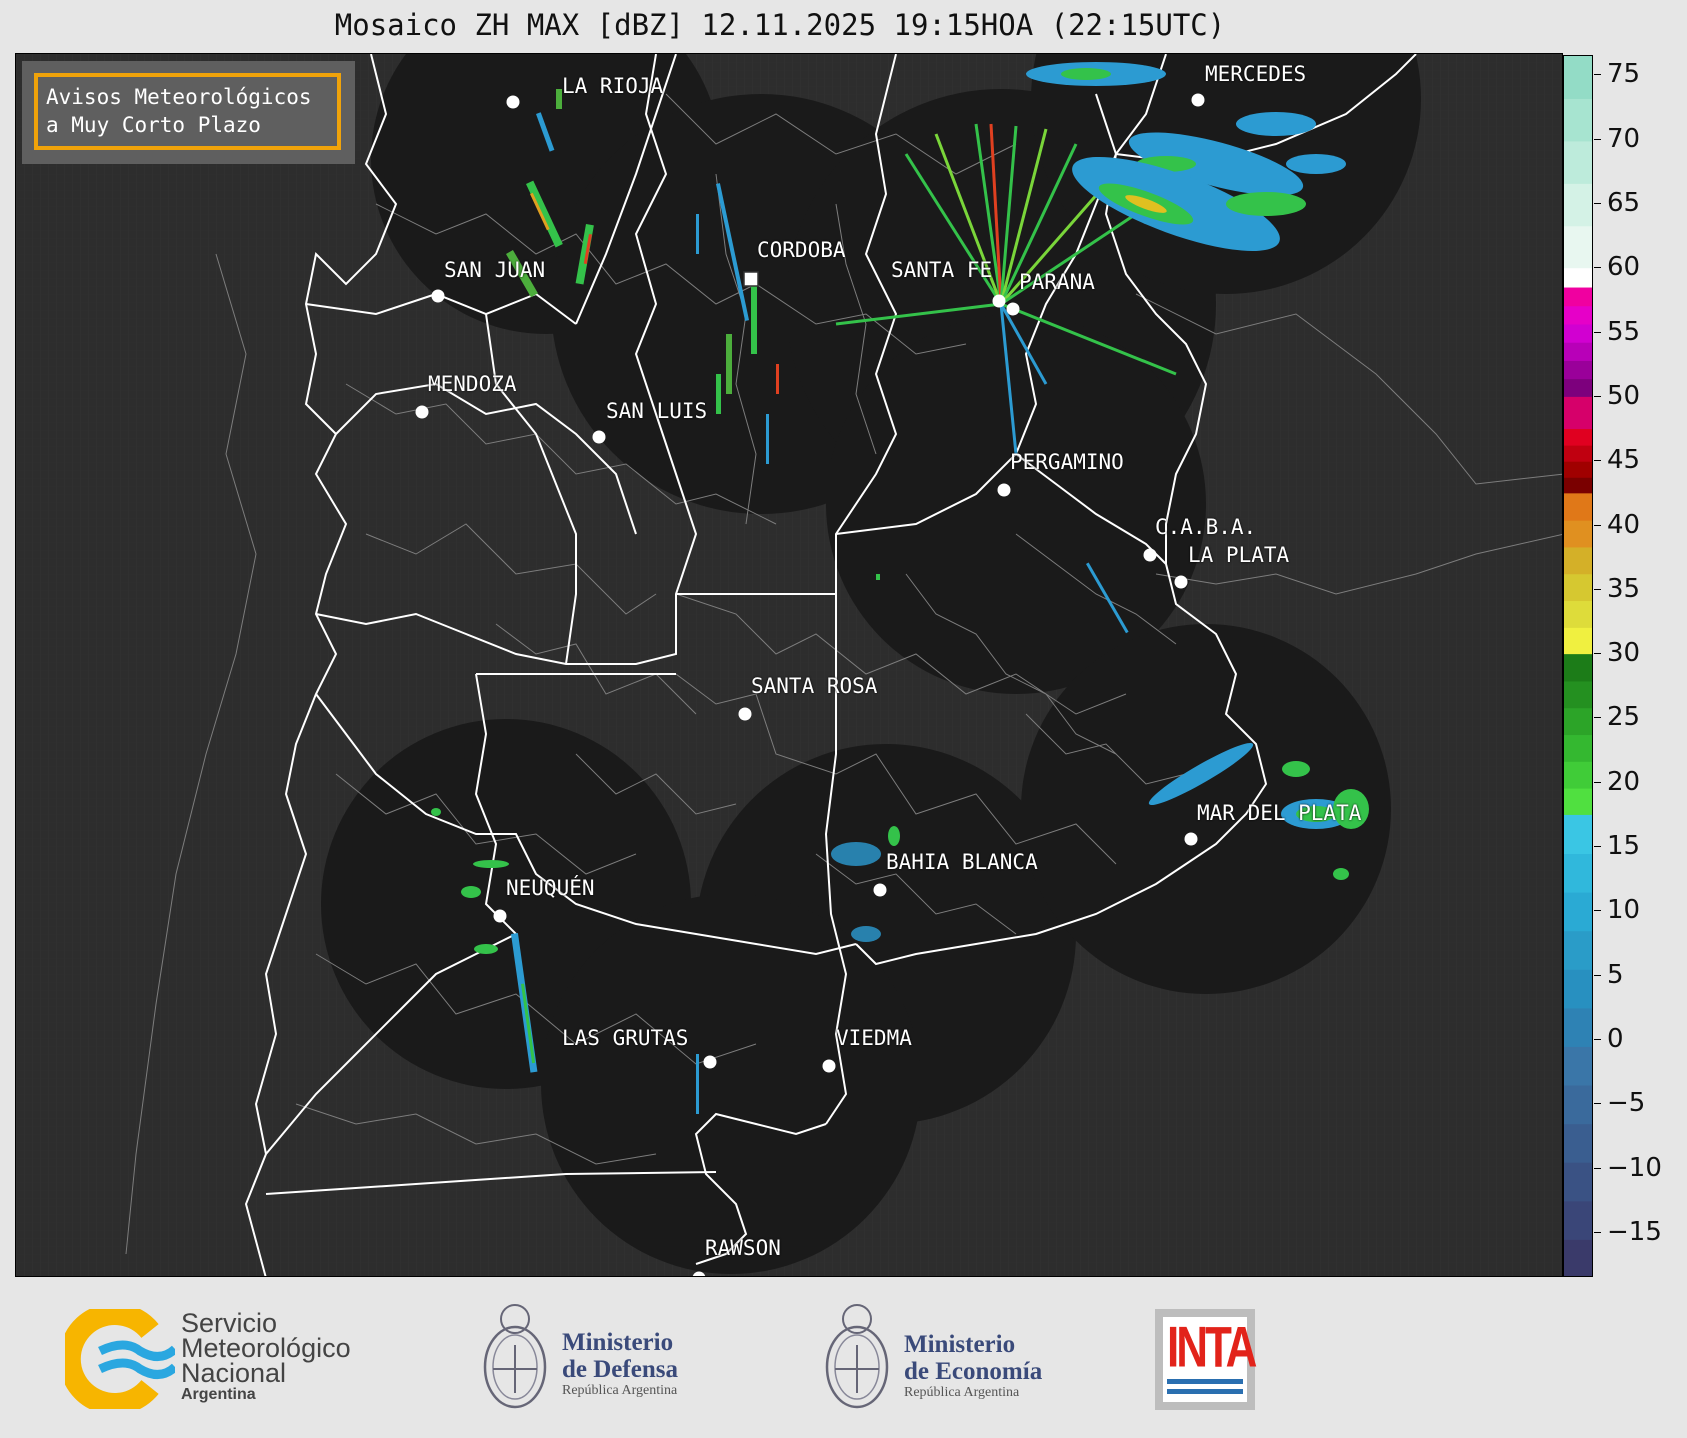 The image size is (1687, 1438). I want to click on city-marker-dot-cordoba, so click(751, 279).